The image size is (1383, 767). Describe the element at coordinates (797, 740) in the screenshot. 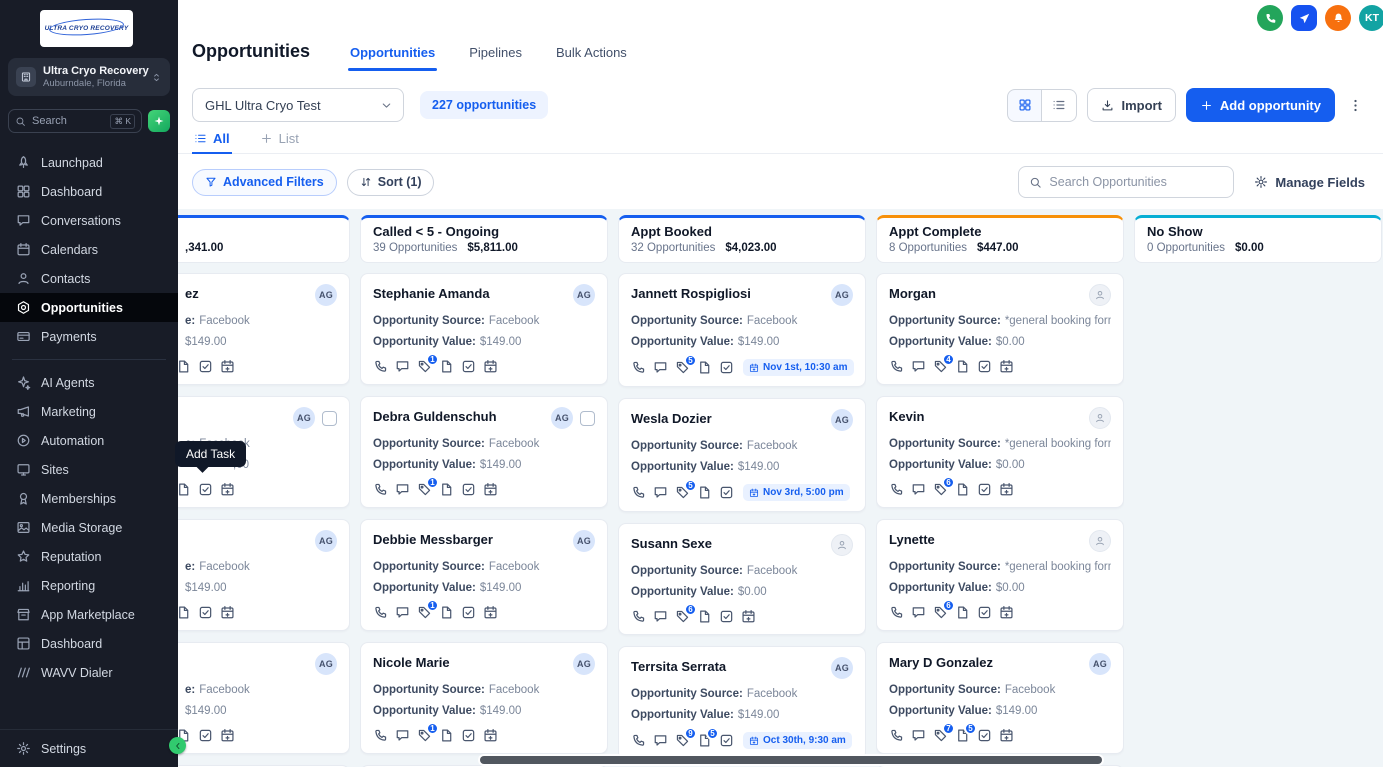

I see `appointment-chip: Oct 30th, 9:30 am` at that location.